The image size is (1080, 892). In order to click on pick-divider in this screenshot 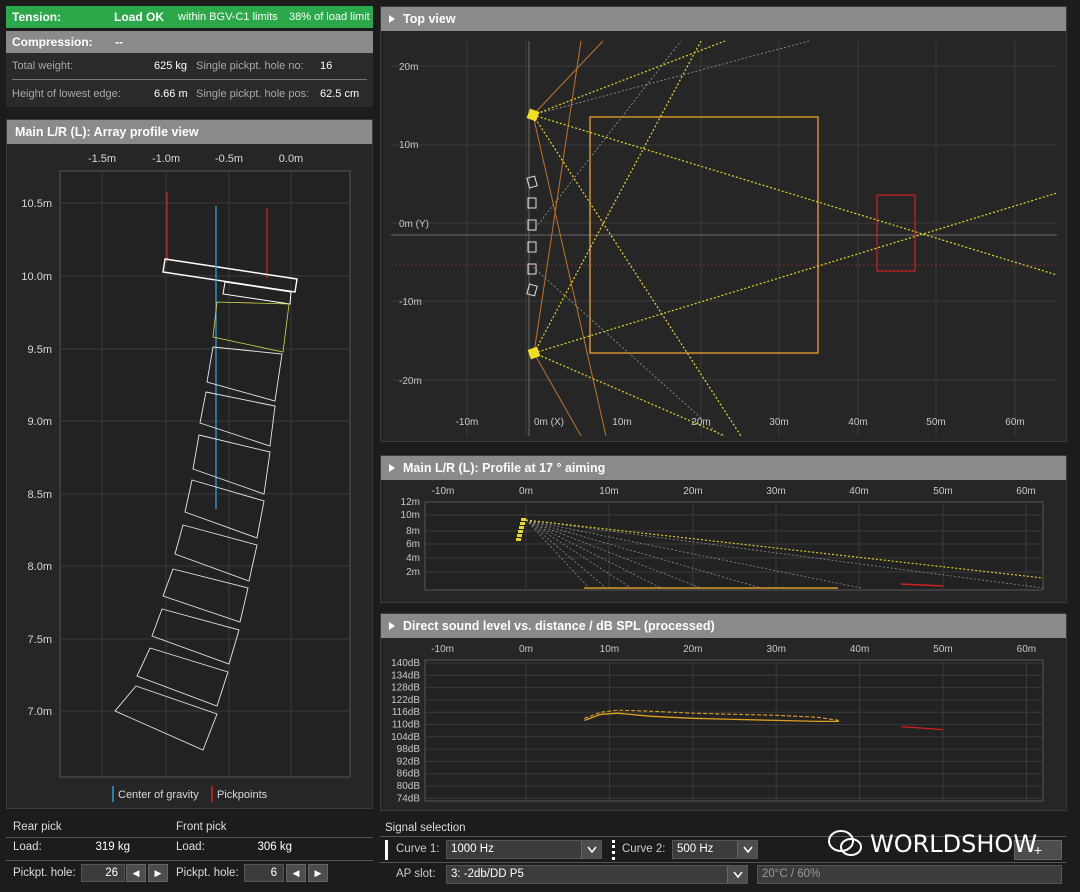, I will do `click(189, 837)`.